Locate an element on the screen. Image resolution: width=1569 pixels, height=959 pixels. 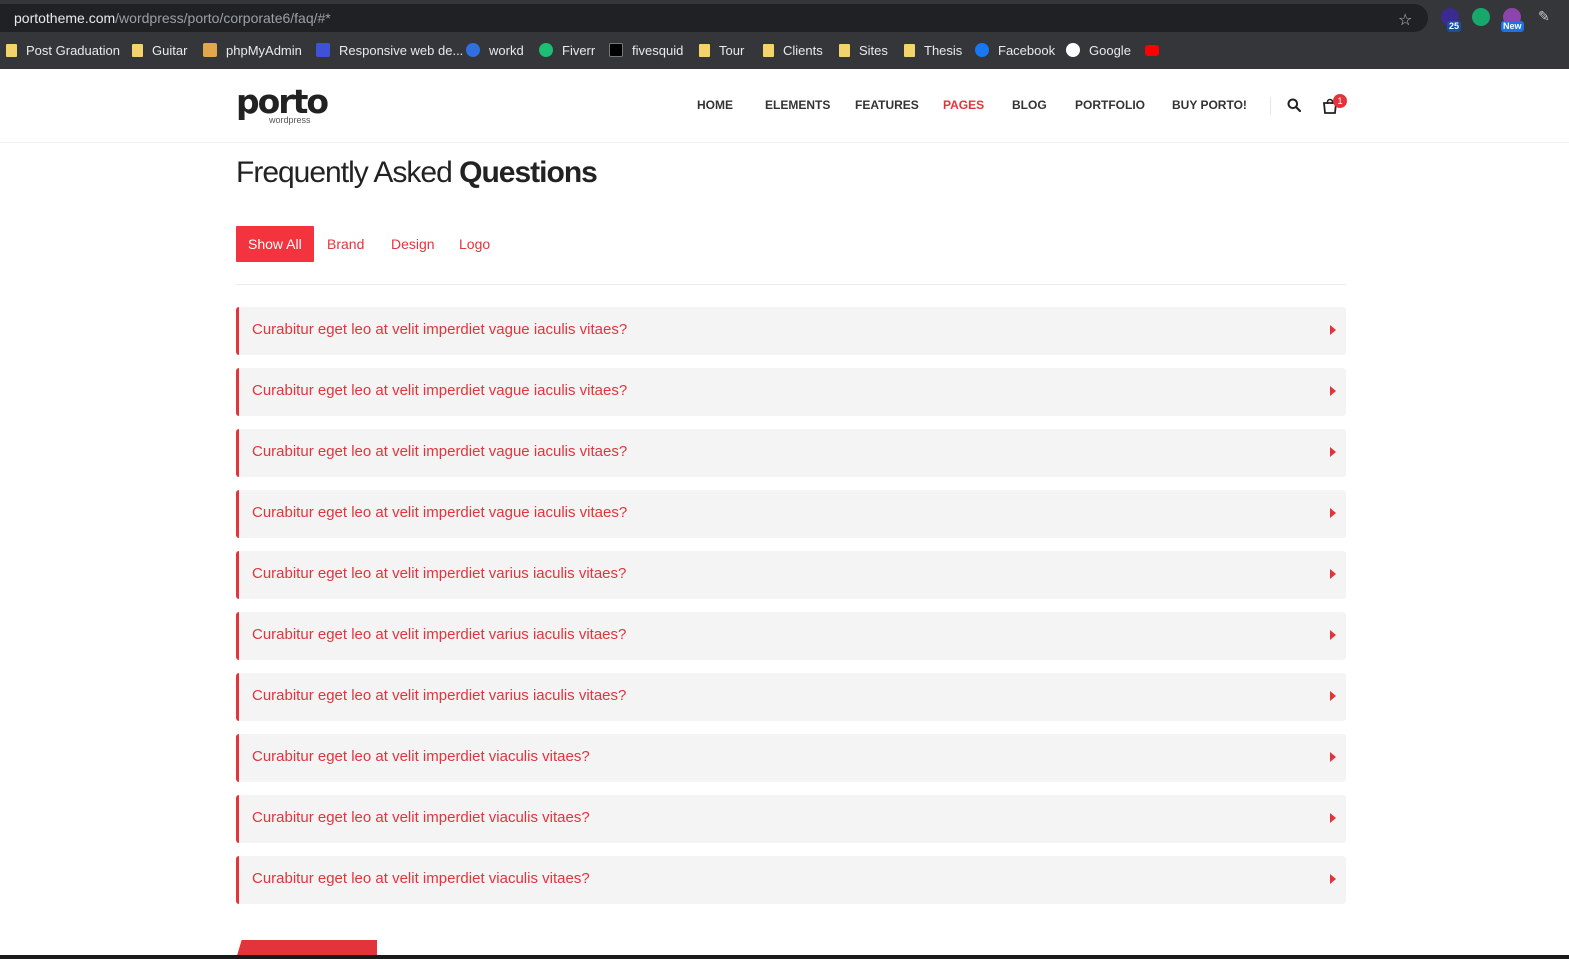
bookmark-label: fivesquid is located at coordinates (658, 50).